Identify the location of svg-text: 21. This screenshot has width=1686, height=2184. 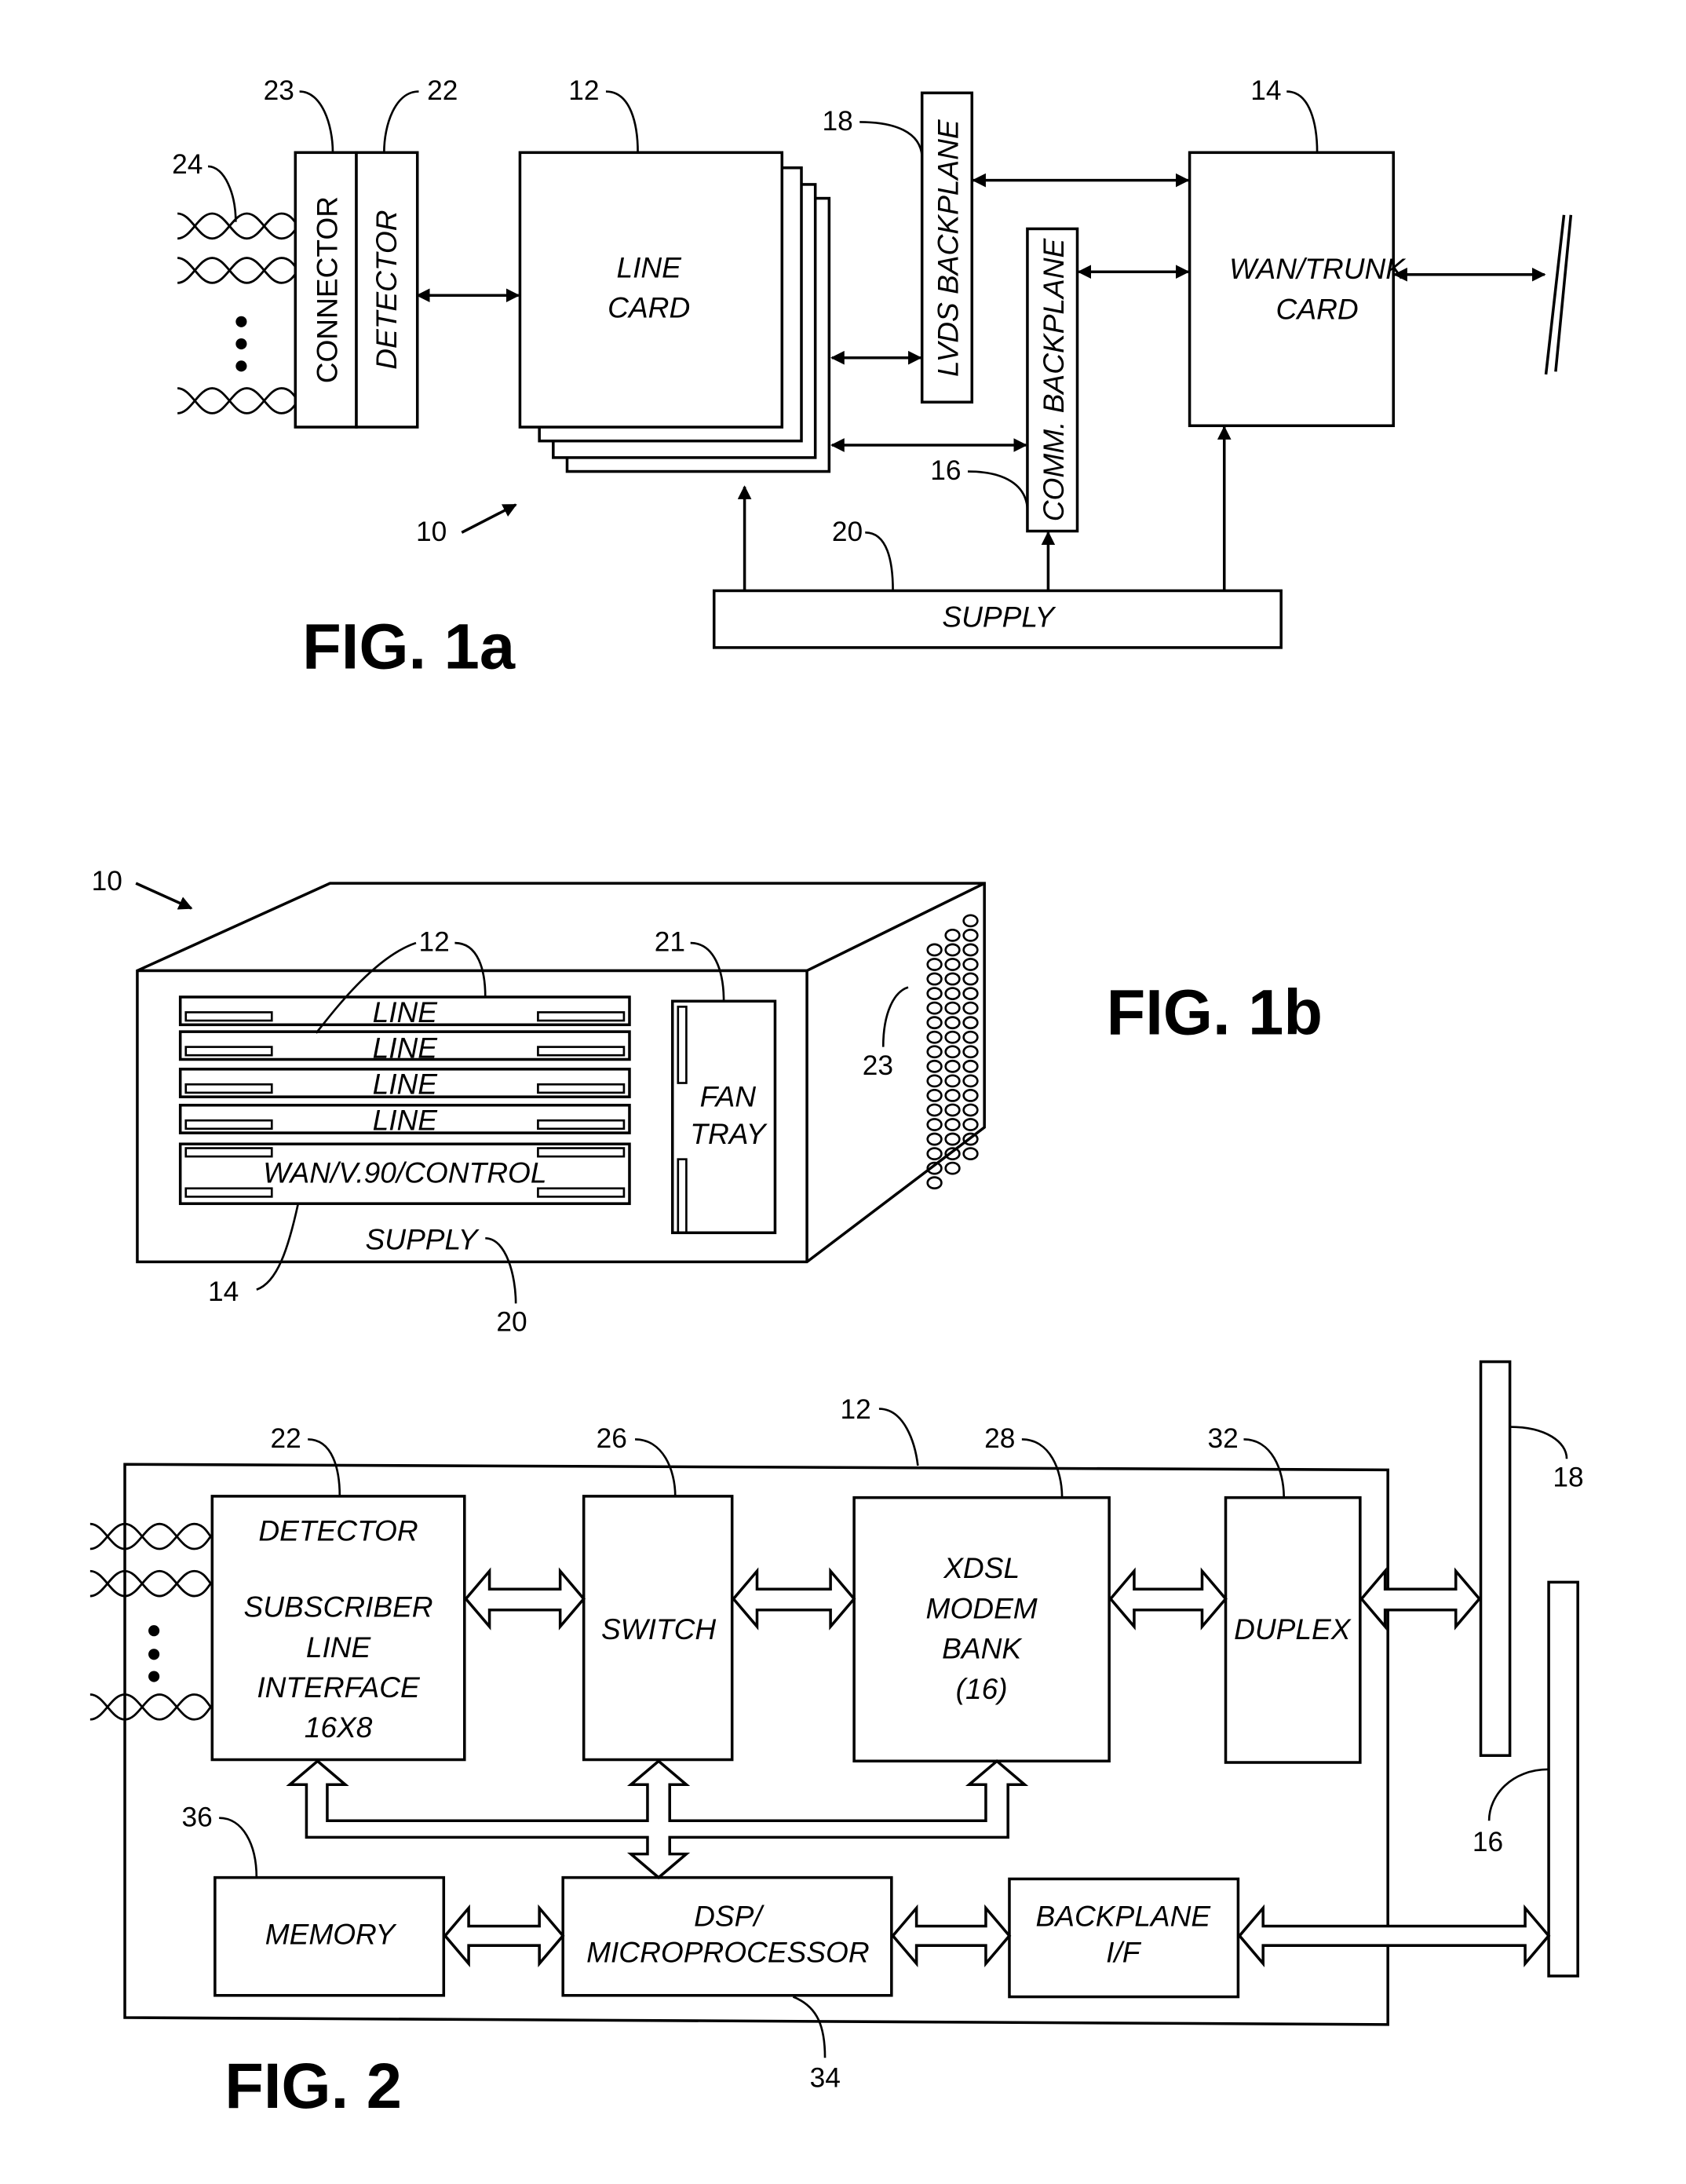
(670, 942).